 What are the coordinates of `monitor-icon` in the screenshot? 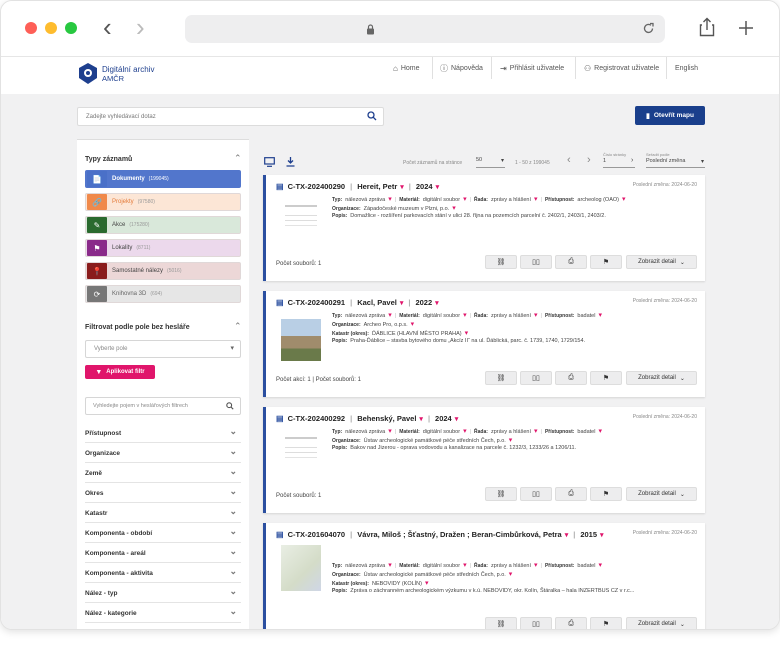 It's located at (269, 162).